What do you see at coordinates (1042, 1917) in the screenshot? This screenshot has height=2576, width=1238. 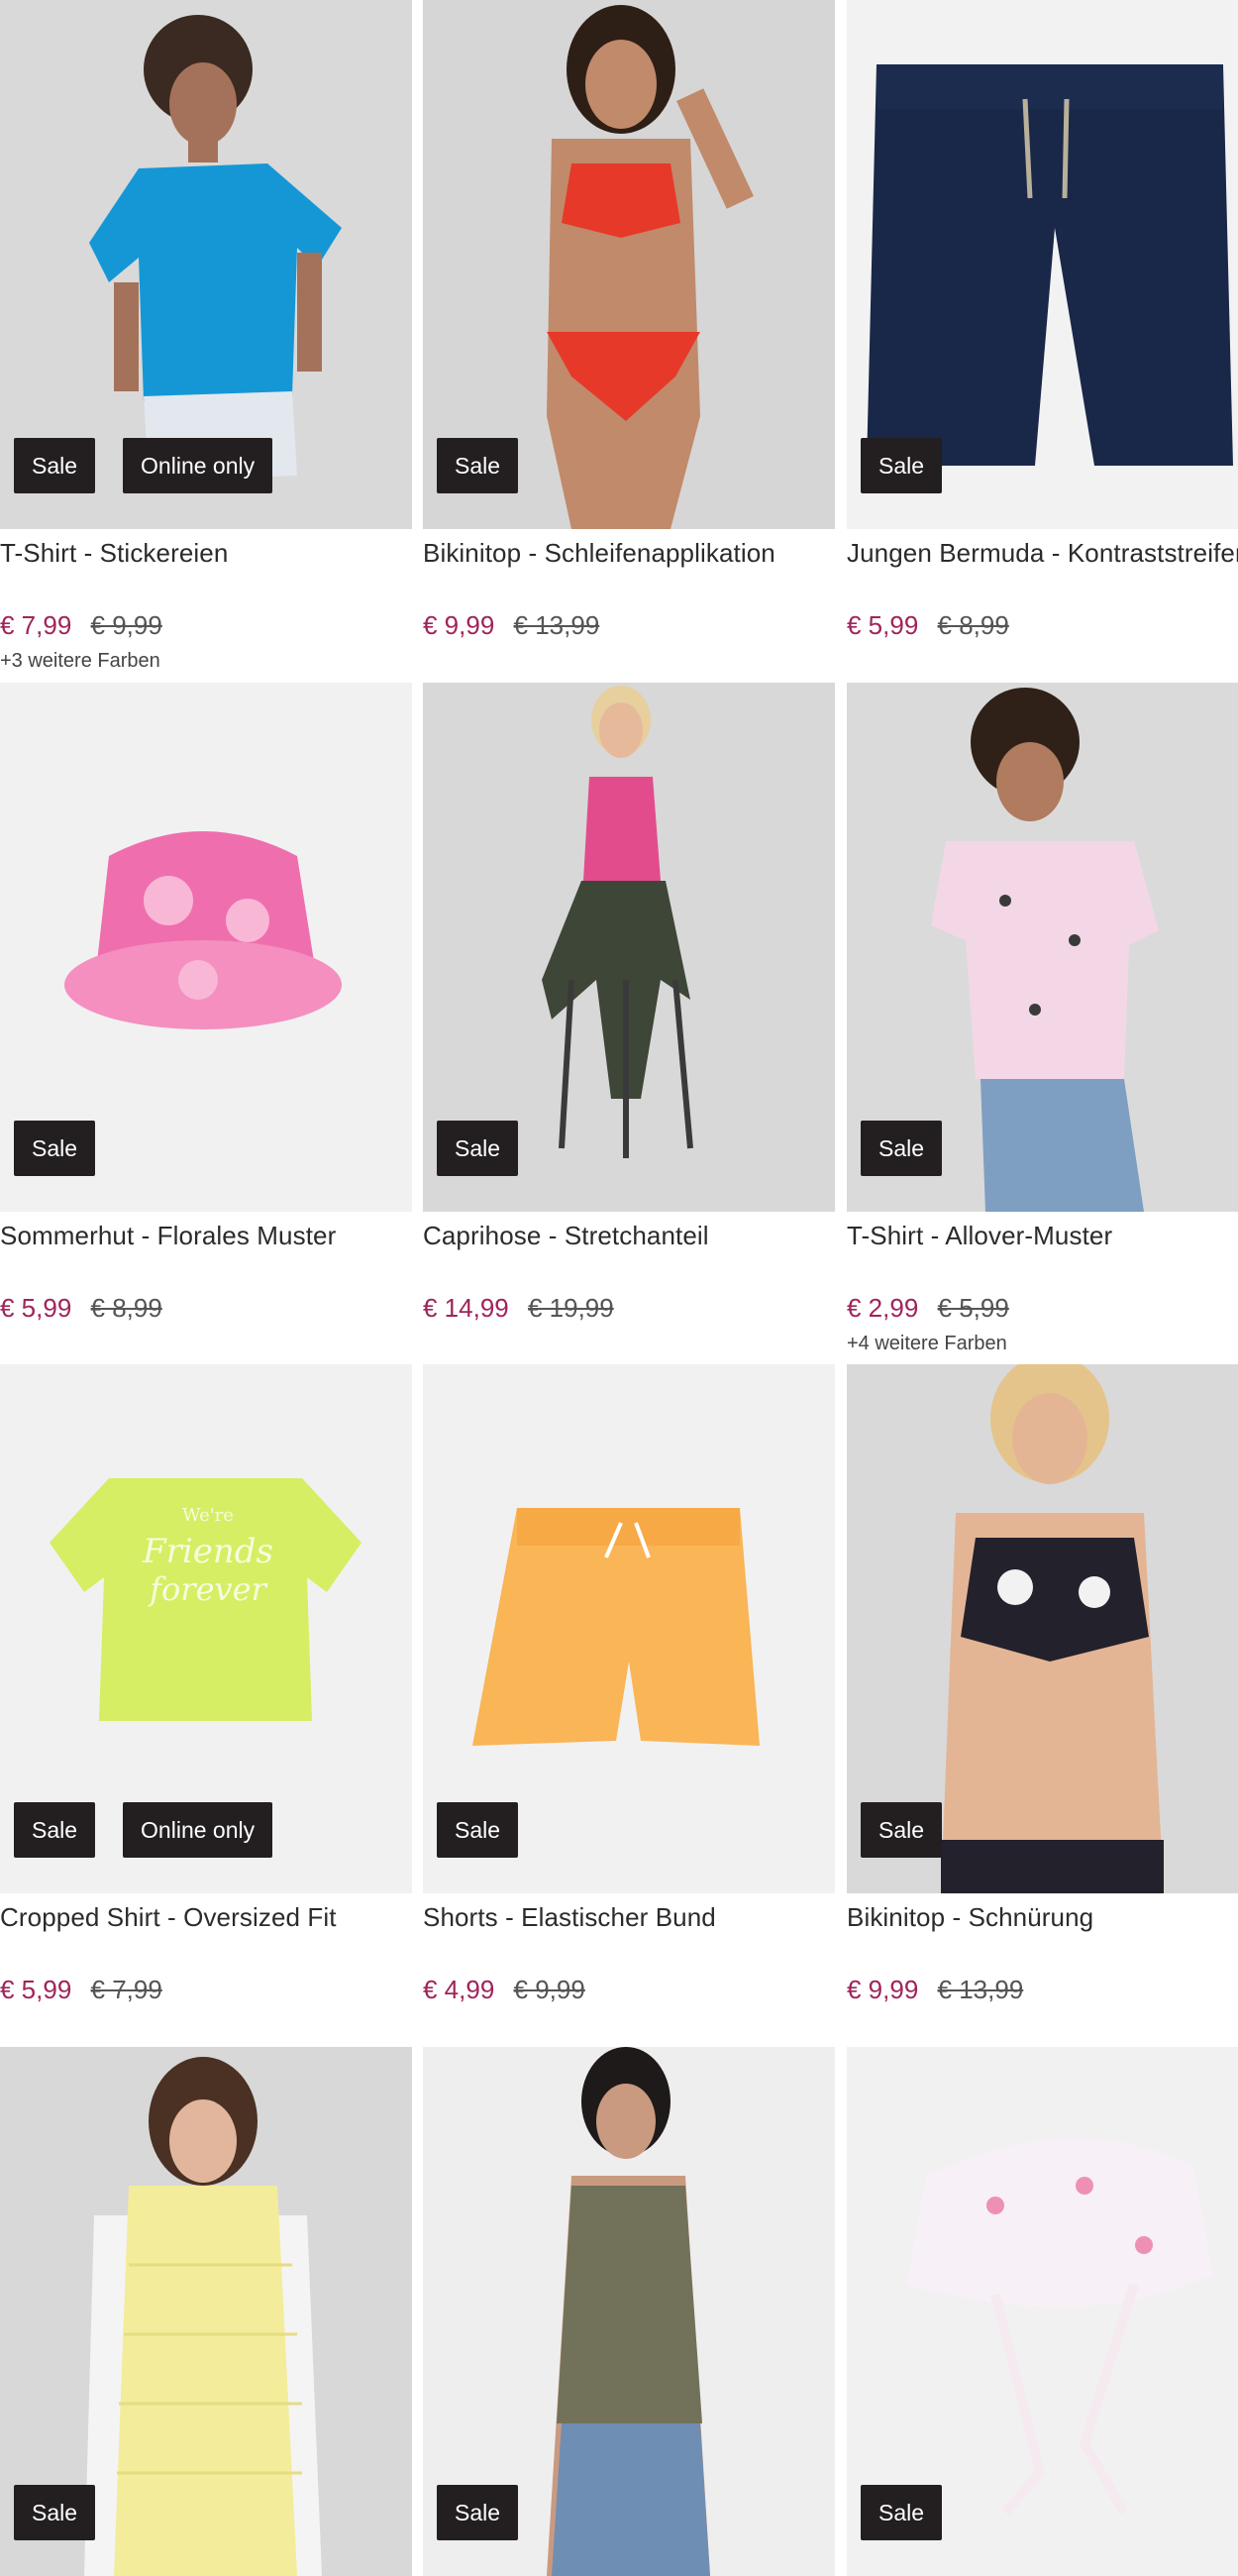 I see `product-title: Bikinitop - Schnürung` at bounding box center [1042, 1917].